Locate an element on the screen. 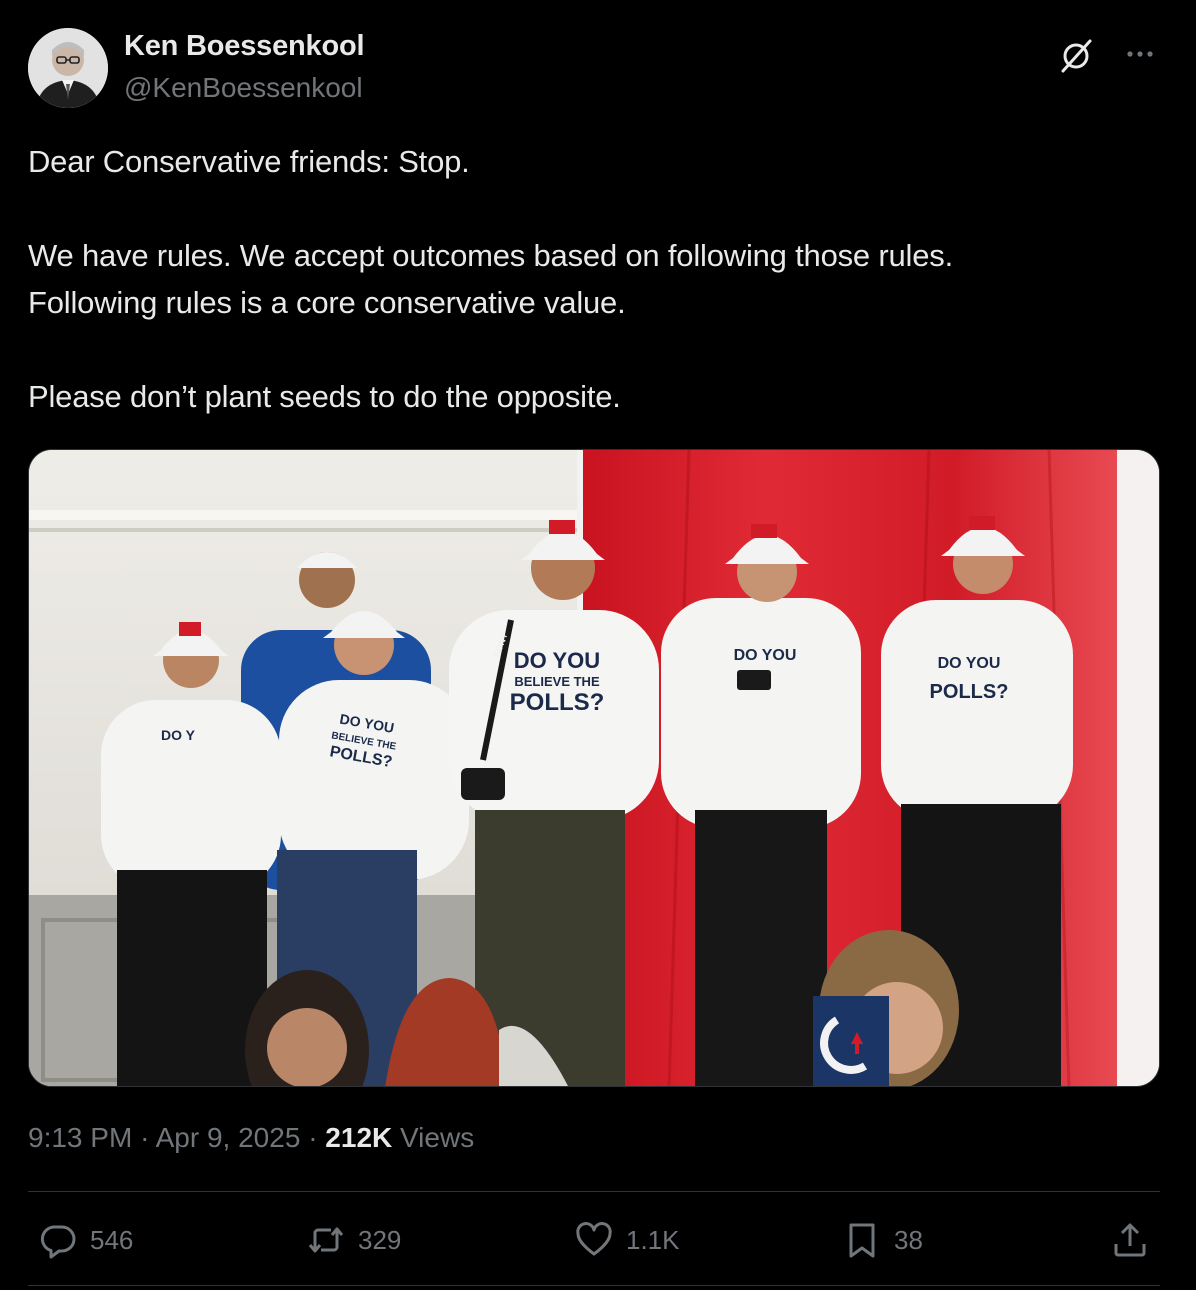 This screenshot has width=1196, height=1290. views-count: 212K is located at coordinates (359, 1137).